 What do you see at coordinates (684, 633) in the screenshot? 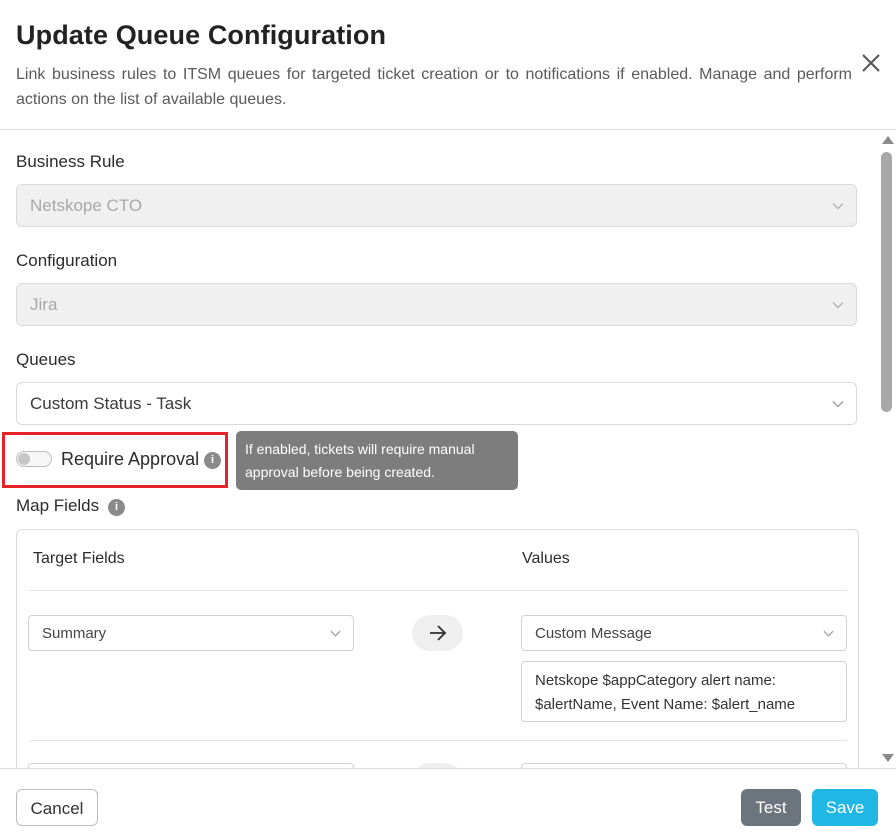
I see `value-type-select: Custom Message` at bounding box center [684, 633].